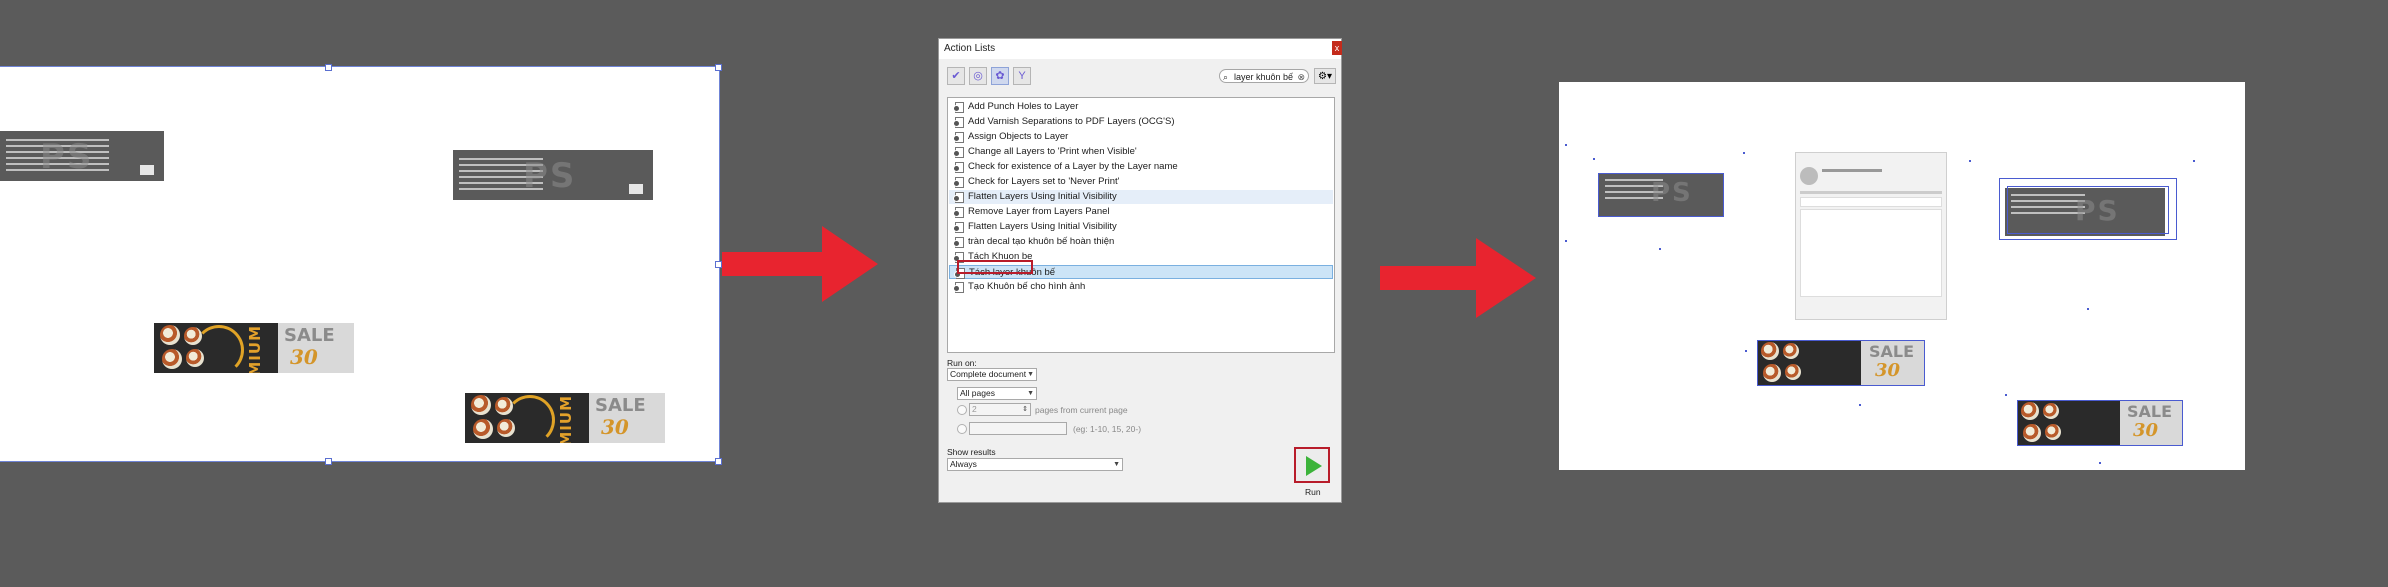  What do you see at coordinates (962, 363) in the screenshot?
I see `run-on-label: Run on:` at bounding box center [962, 363].